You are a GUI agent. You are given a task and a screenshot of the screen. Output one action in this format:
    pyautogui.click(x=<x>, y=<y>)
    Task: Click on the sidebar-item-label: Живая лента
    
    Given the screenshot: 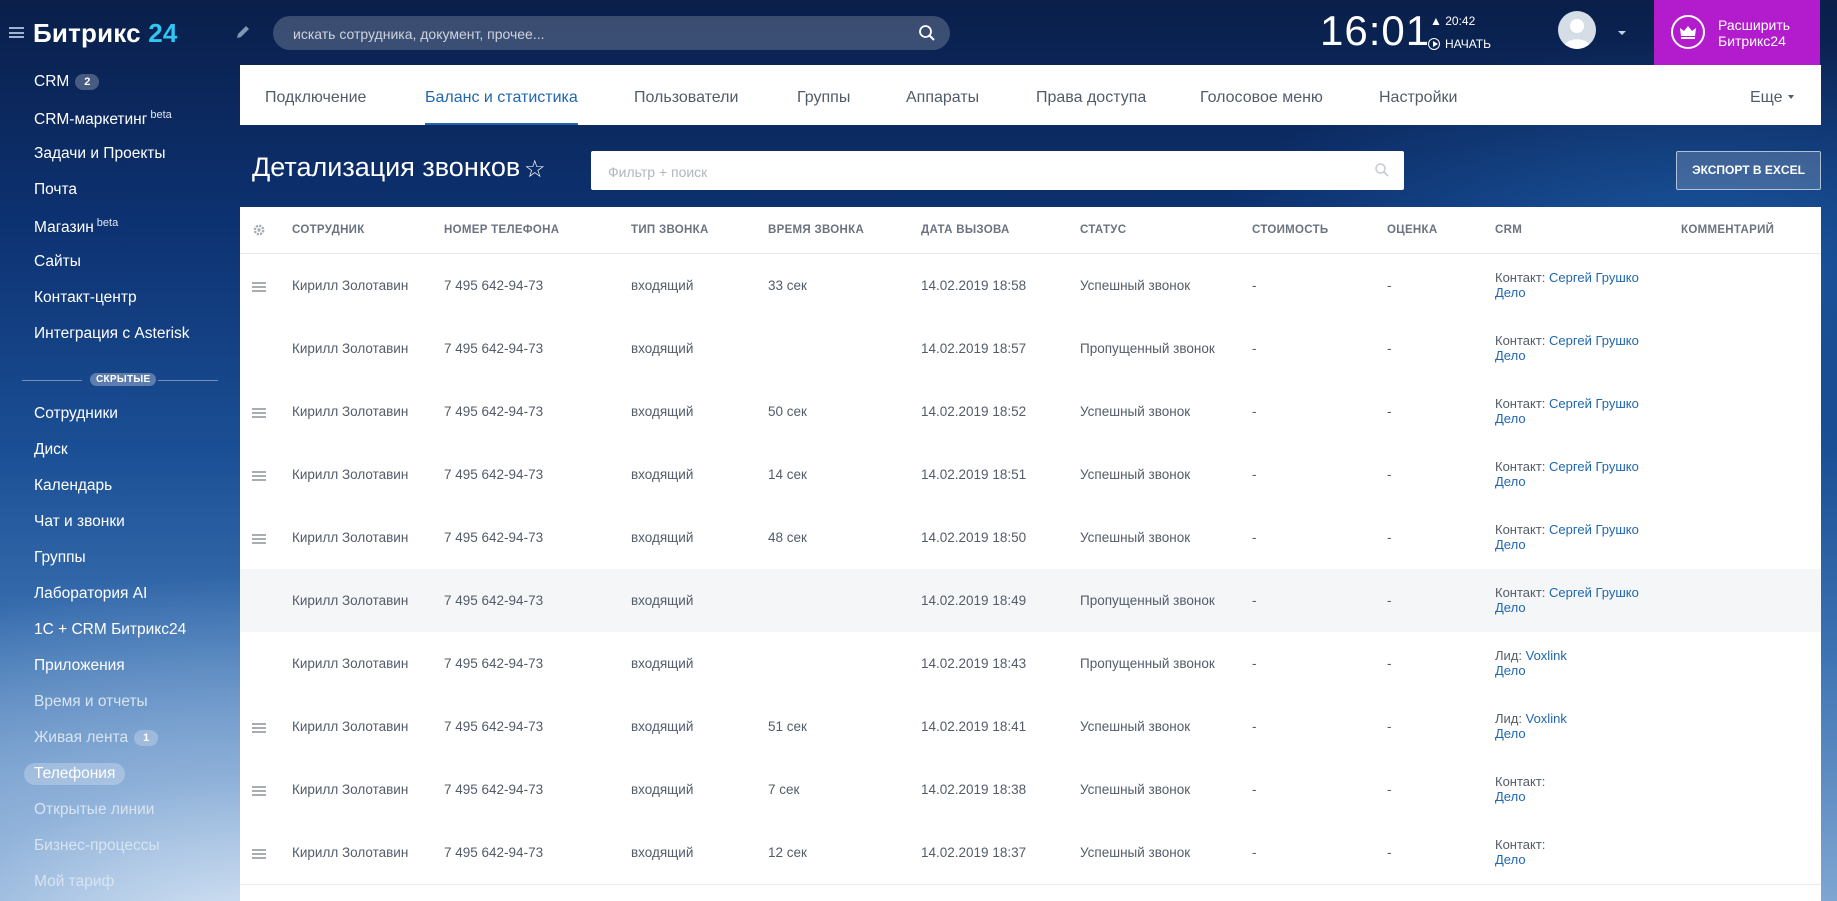 What is the action you would take?
    pyautogui.click(x=81, y=737)
    